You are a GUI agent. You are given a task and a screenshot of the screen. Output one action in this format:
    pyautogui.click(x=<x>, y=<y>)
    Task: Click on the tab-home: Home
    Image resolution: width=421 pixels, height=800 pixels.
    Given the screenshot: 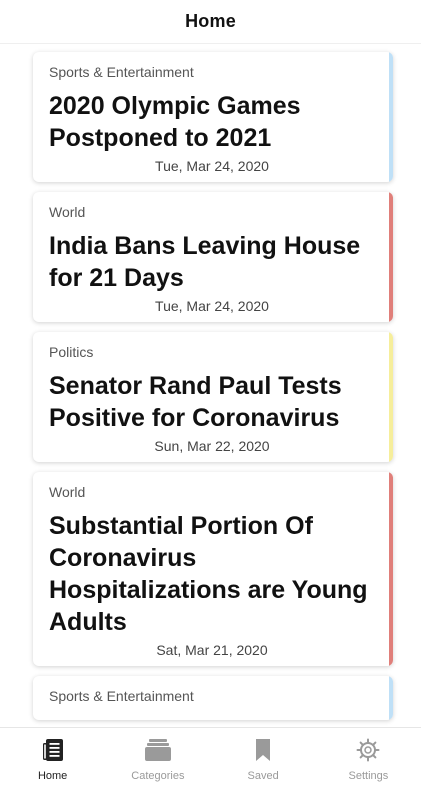 What is the action you would take?
    pyautogui.click(x=53, y=759)
    